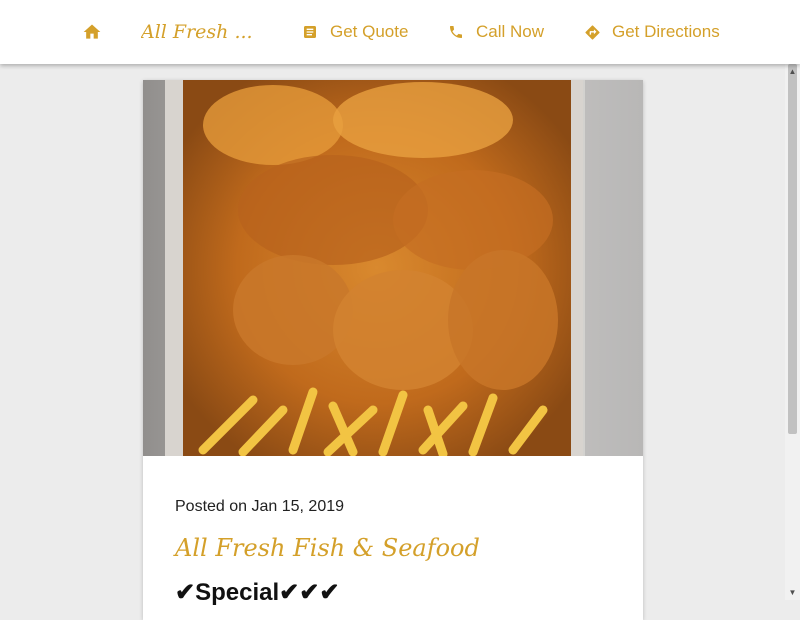  Describe the element at coordinates (260, 506) in the screenshot. I see `post-date: Posted on Jan 15, 2019` at that location.